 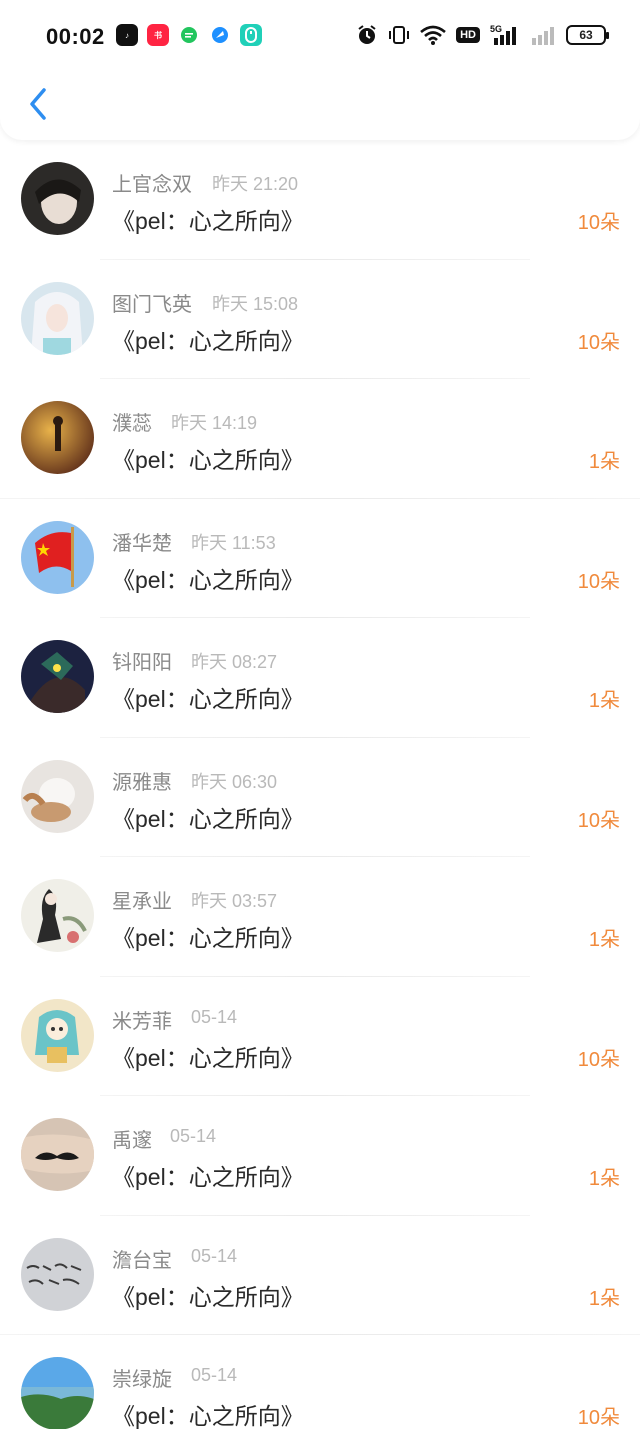 I want to click on sender-name: 濮蕊, so click(x=132, y=424).